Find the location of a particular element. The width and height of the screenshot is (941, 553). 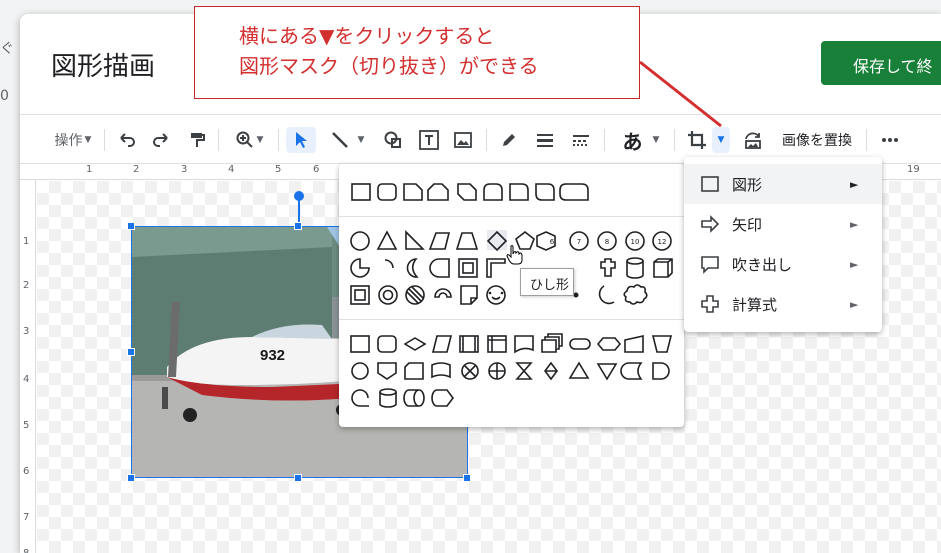

hand-cursor-icon is located at coordinates (514, 255).